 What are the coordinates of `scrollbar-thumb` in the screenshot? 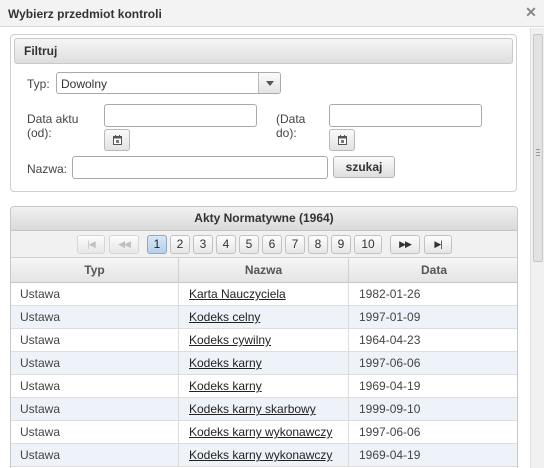 It's located at (538, 148).